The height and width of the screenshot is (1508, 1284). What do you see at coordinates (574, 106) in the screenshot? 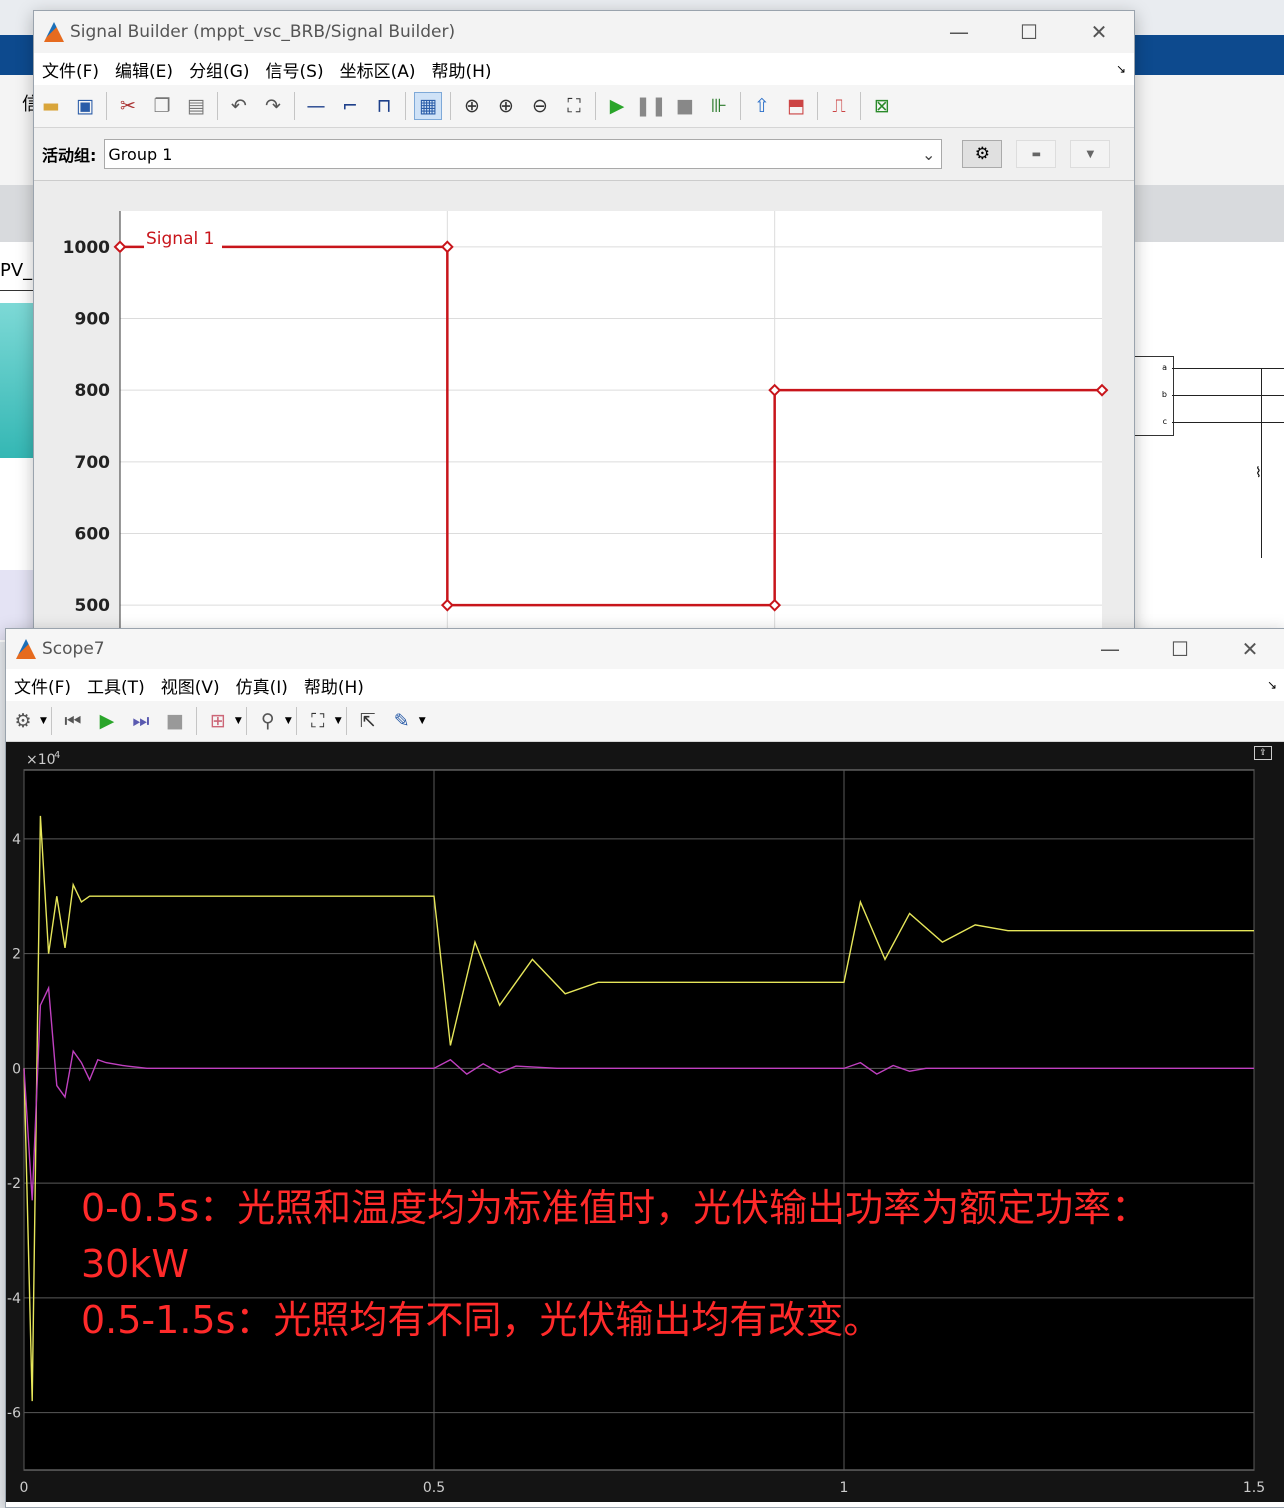
I see `fit-icon: ⛶` at bounding box center [574, 106].